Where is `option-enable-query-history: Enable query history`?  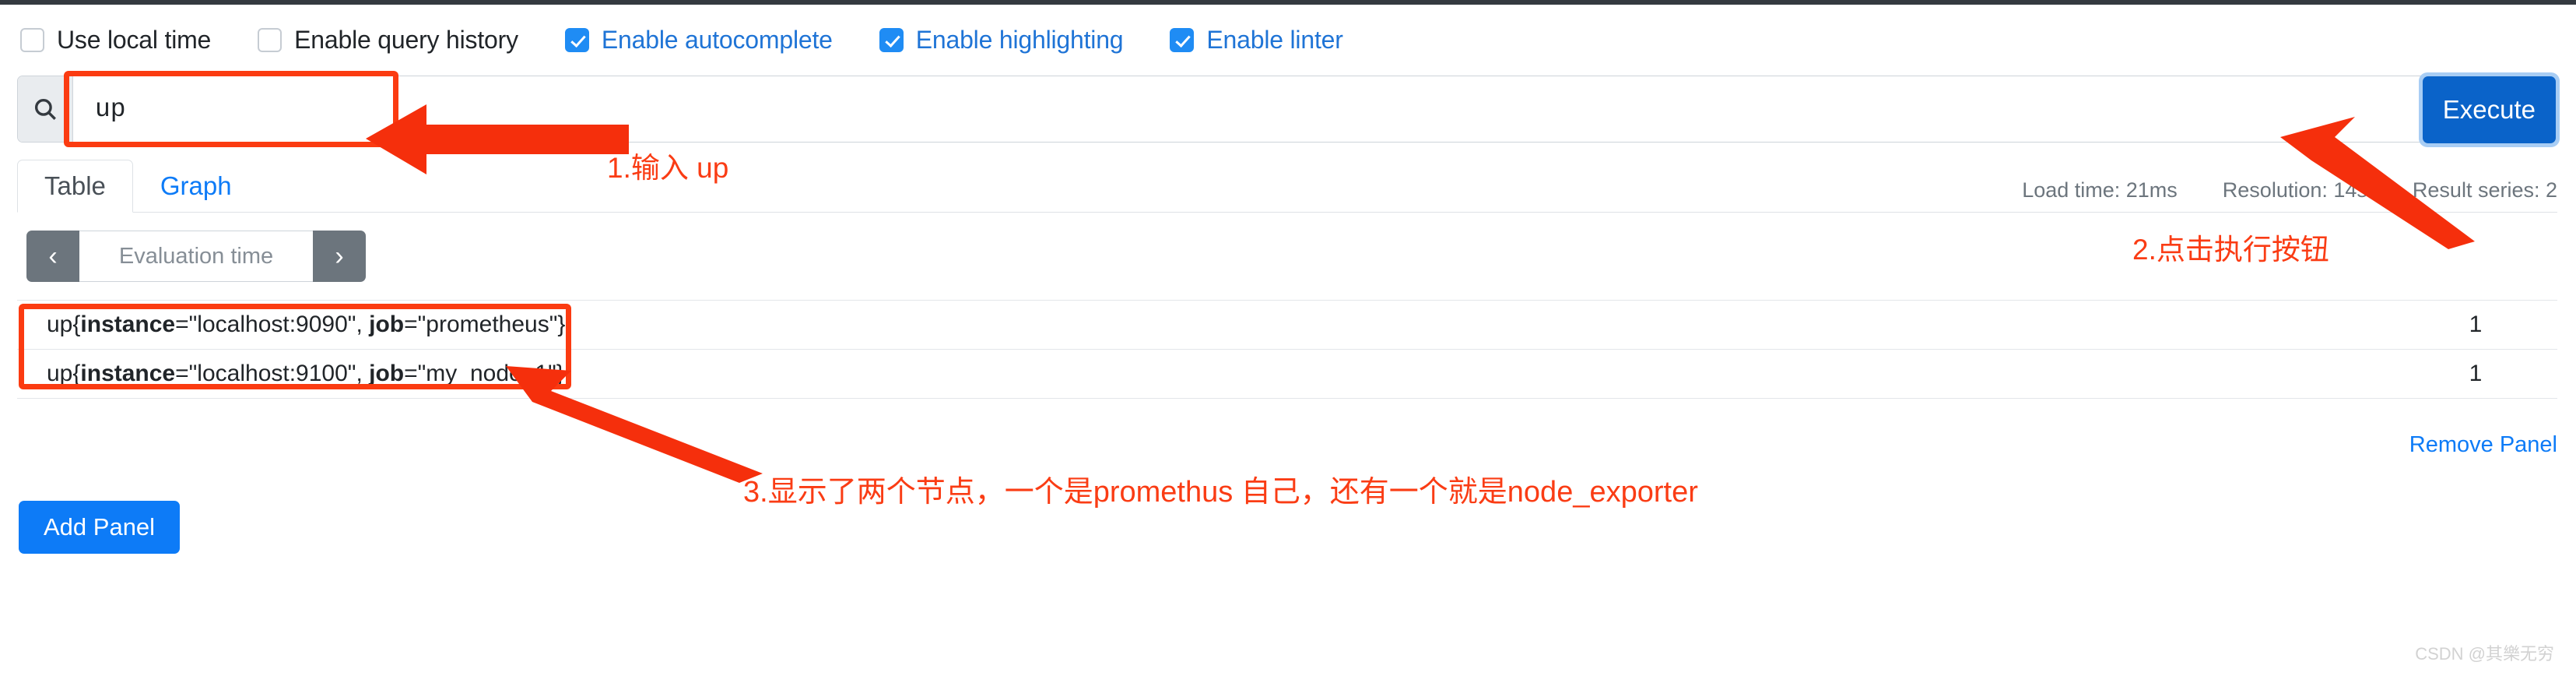
option-enable-query-history: Enable query history is located at coordinates (388, 40).